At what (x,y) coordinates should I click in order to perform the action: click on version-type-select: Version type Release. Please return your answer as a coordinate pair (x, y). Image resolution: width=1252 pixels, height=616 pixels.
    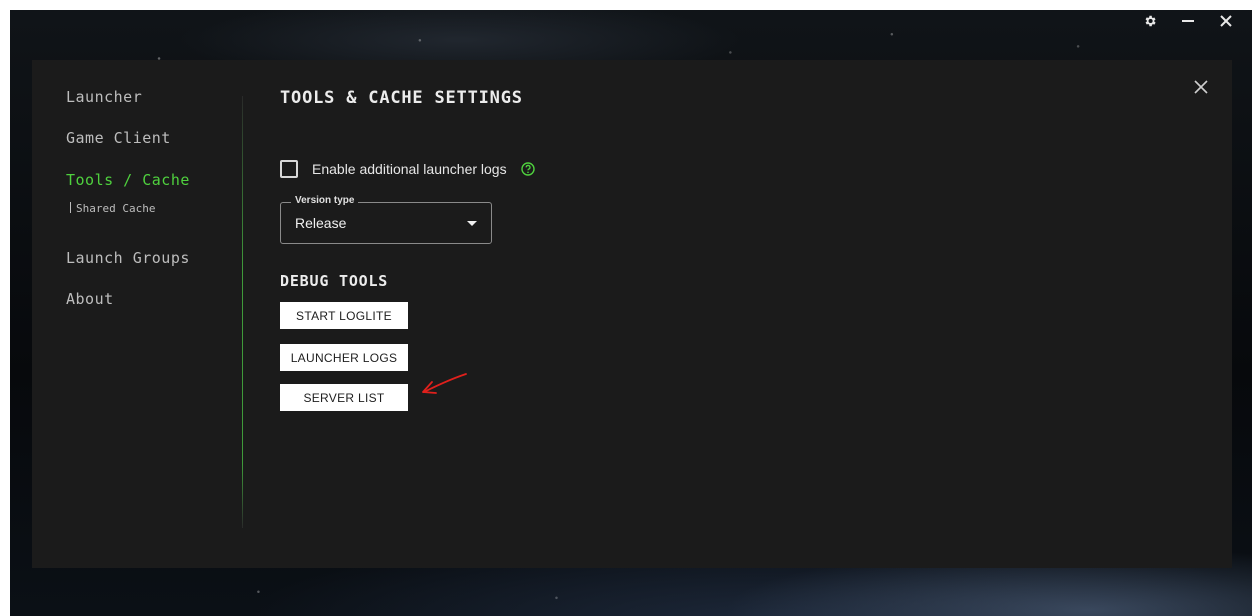
    Looking at the image, I should click on (386, 219).